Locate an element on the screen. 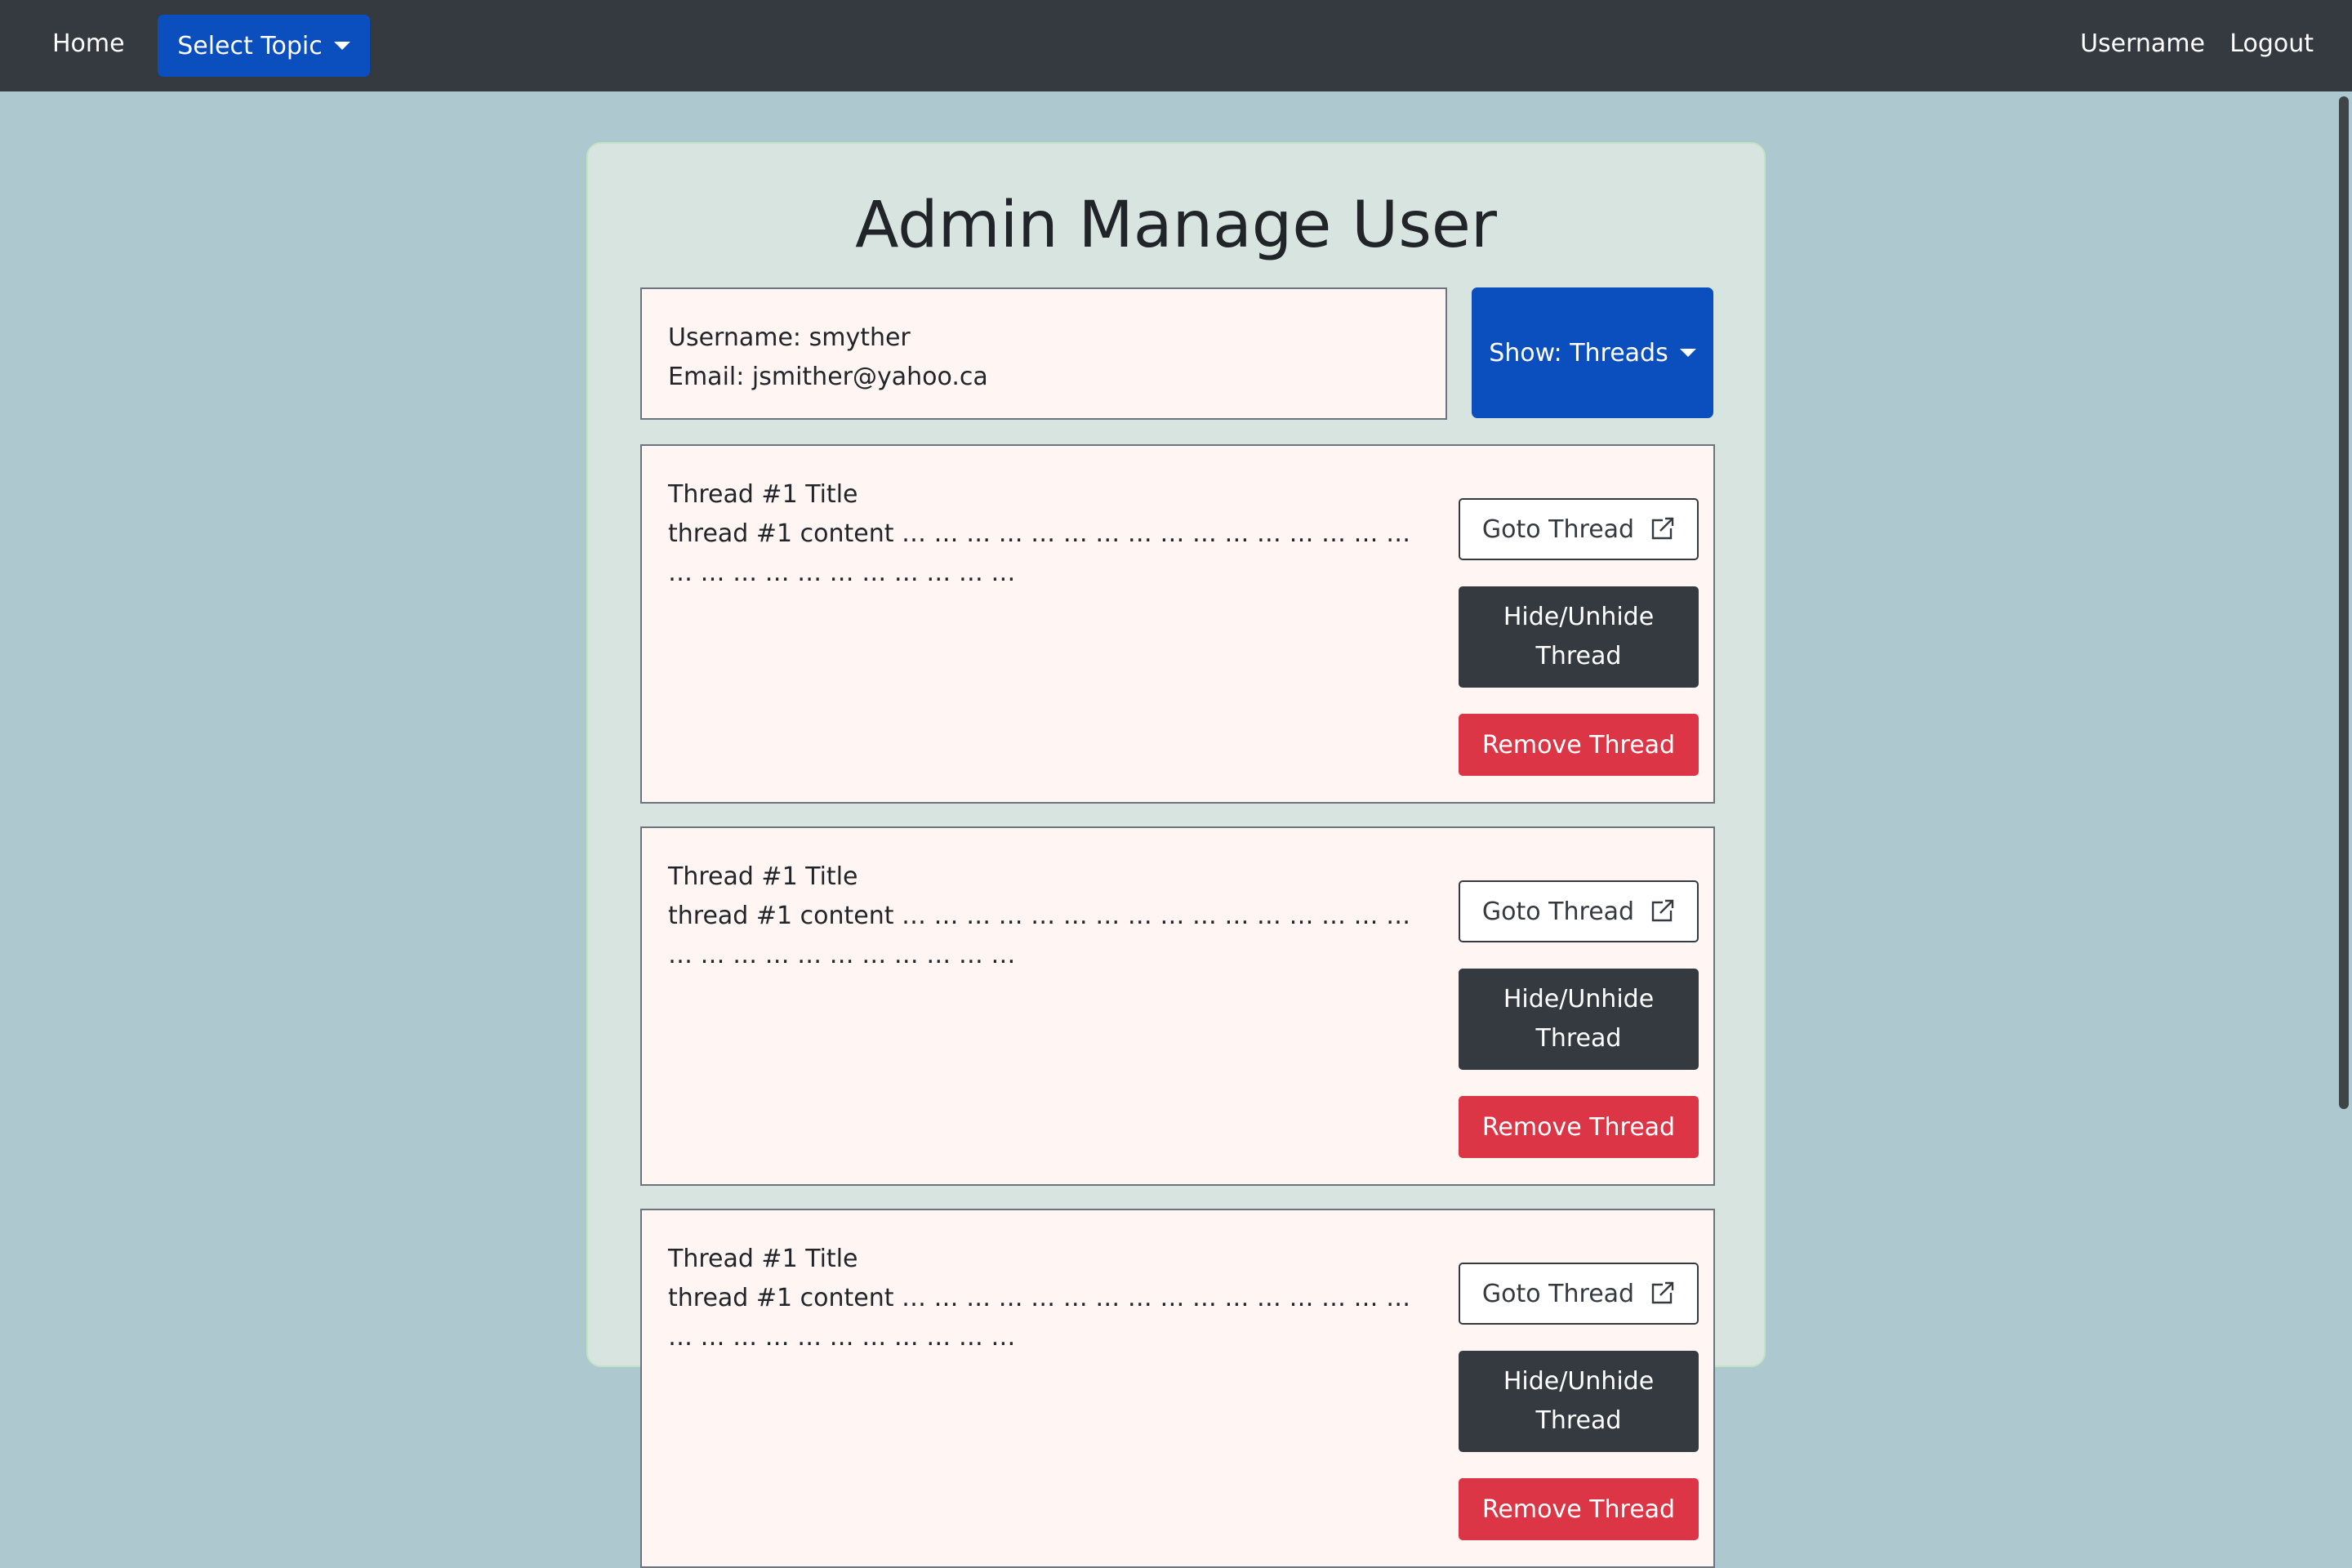 The height and width of the screenshot is (1568, 2352). email-label: Email: is located at coordinates (706, 377).